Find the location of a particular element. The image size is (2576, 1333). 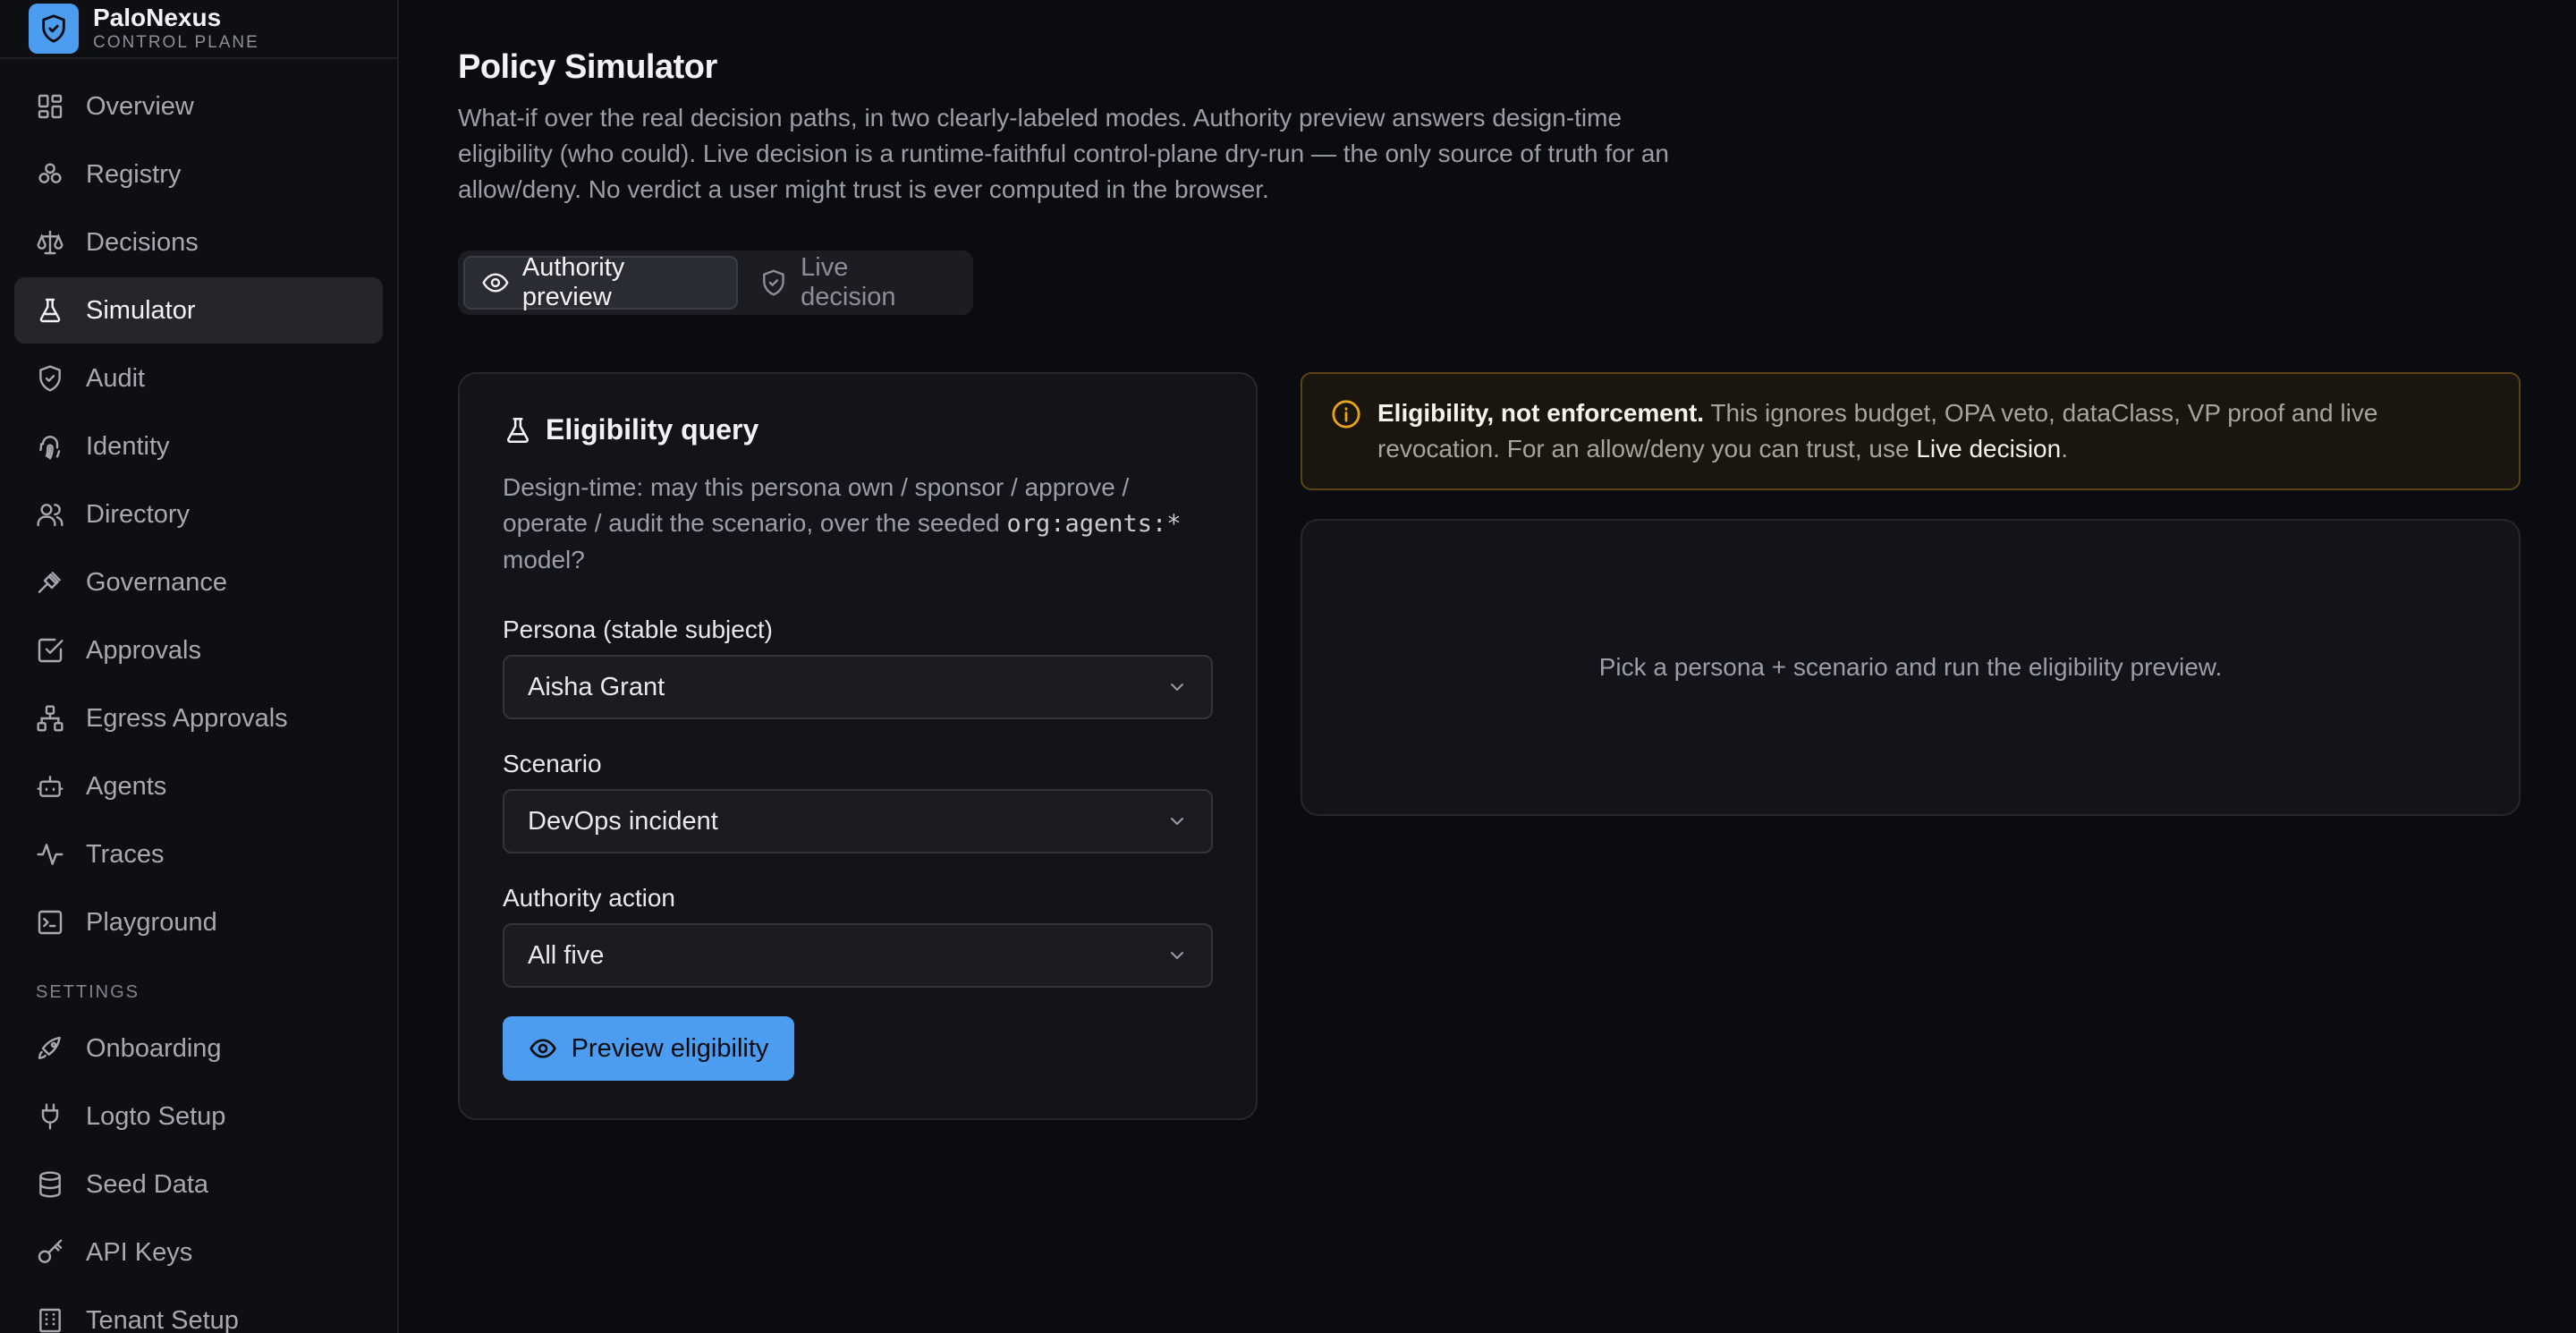

button-label: Preview eligibility is located at coordinates (670, 1048).